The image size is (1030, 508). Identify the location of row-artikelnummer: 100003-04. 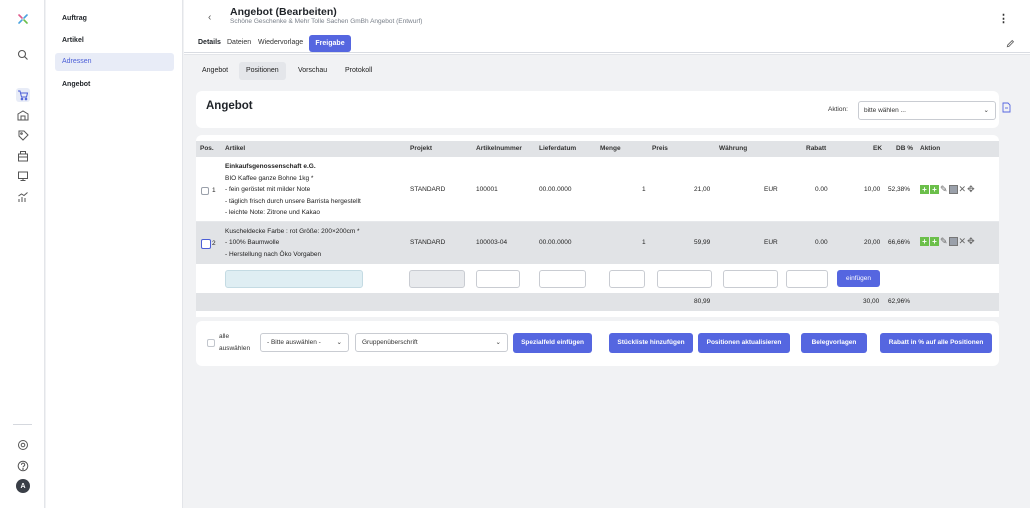
(492, 242).